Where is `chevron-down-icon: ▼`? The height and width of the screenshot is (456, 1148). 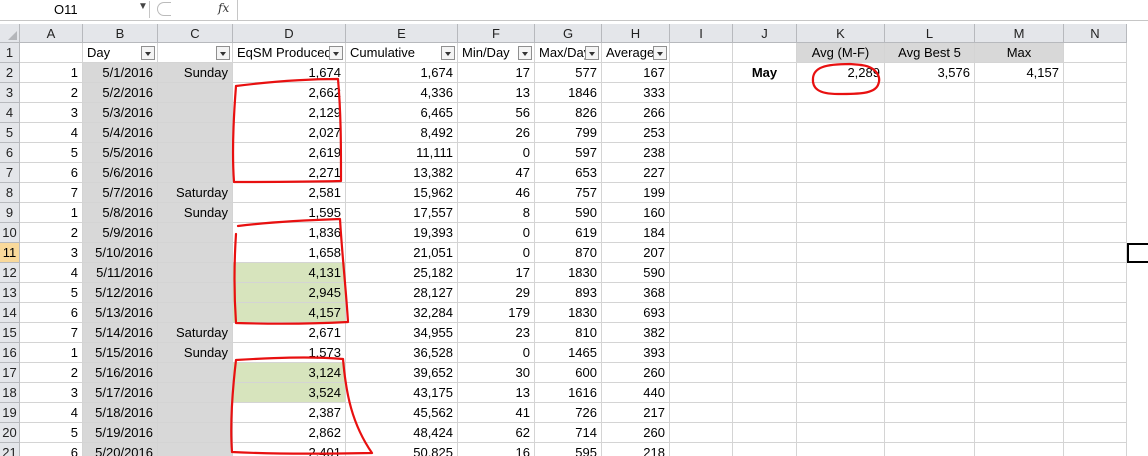 chevron-down-icon: ▼ is located at coordinates (143, 6).